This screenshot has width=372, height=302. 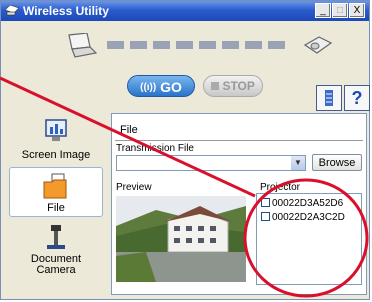 I want to click on list-view-button, so click(x=329, y=98).